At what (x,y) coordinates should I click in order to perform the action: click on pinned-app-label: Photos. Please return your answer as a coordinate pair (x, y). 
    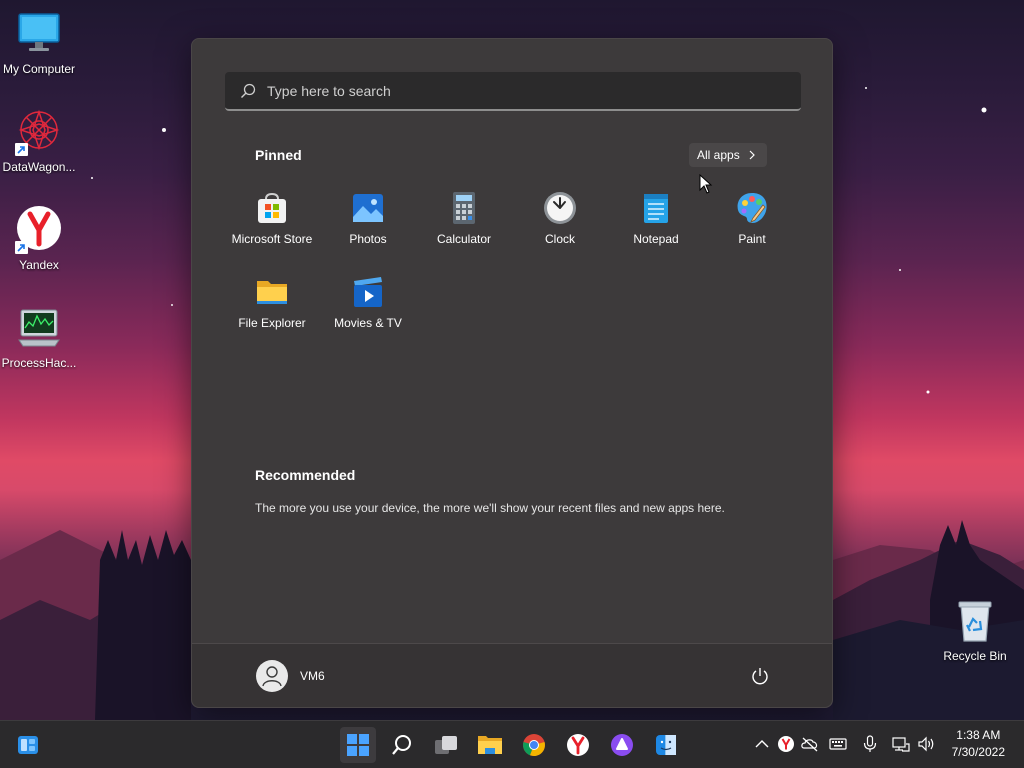
    Looking at the image, I should click on (368, 239).